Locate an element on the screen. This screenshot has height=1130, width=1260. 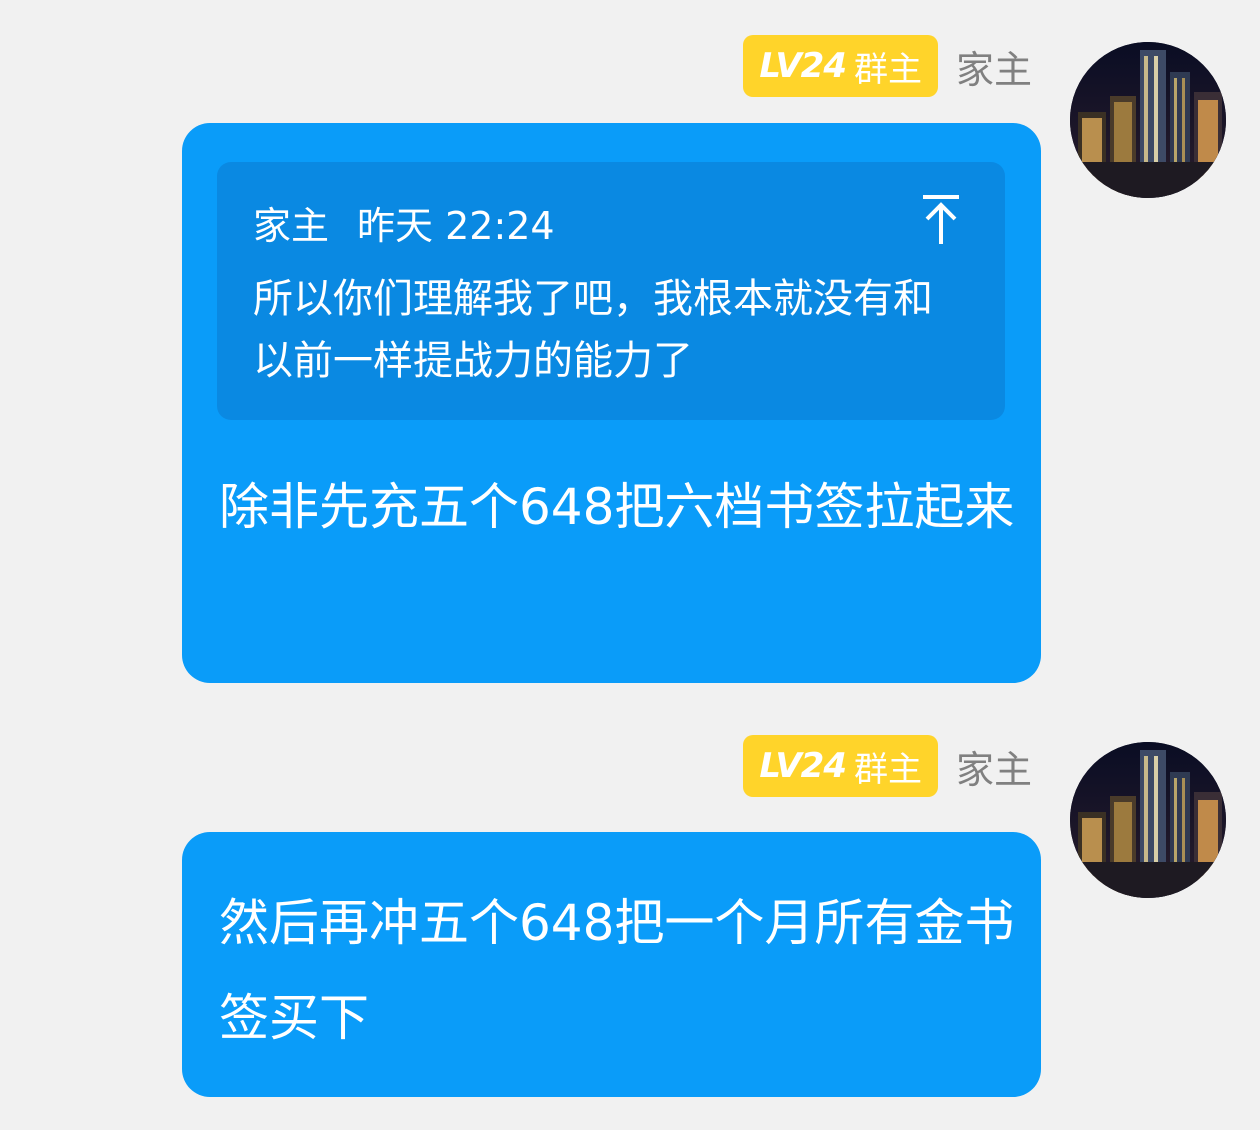
quoted-message: 家主 昨天 22:24 所以你们理解我了吧，我根本就没有和以前一样提战力的能力了 is located at coordinates (611, 291).